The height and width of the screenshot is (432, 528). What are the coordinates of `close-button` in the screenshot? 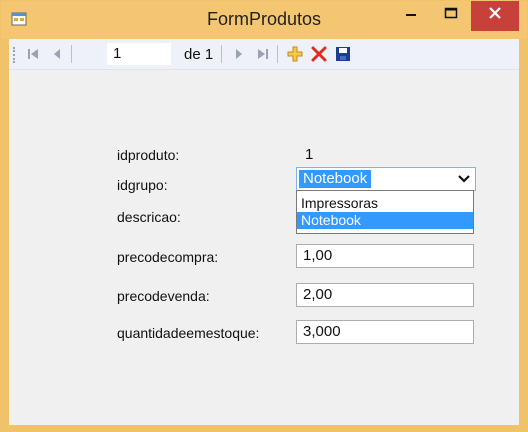 It's located at (495, 16).